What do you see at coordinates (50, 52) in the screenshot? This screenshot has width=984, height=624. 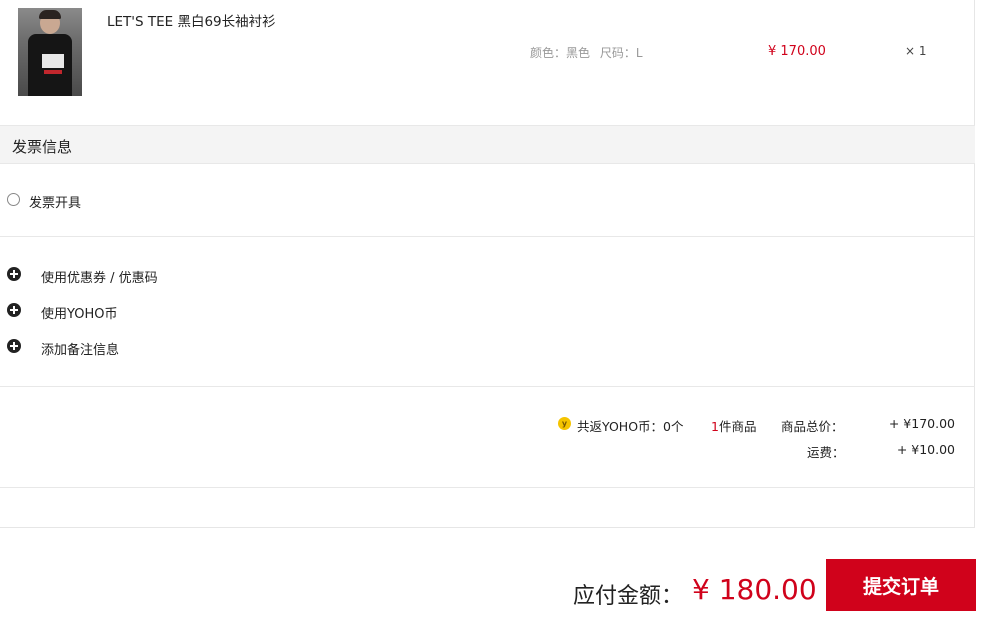 I see `product-thumbnail` at bounding box center [50, 52].